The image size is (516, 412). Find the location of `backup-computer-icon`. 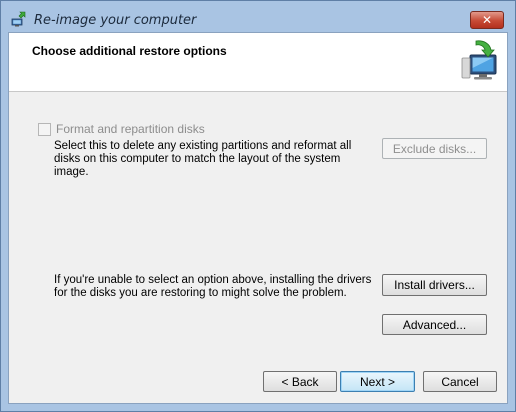

backup-computer-icon is located at coordinates (18, 19).